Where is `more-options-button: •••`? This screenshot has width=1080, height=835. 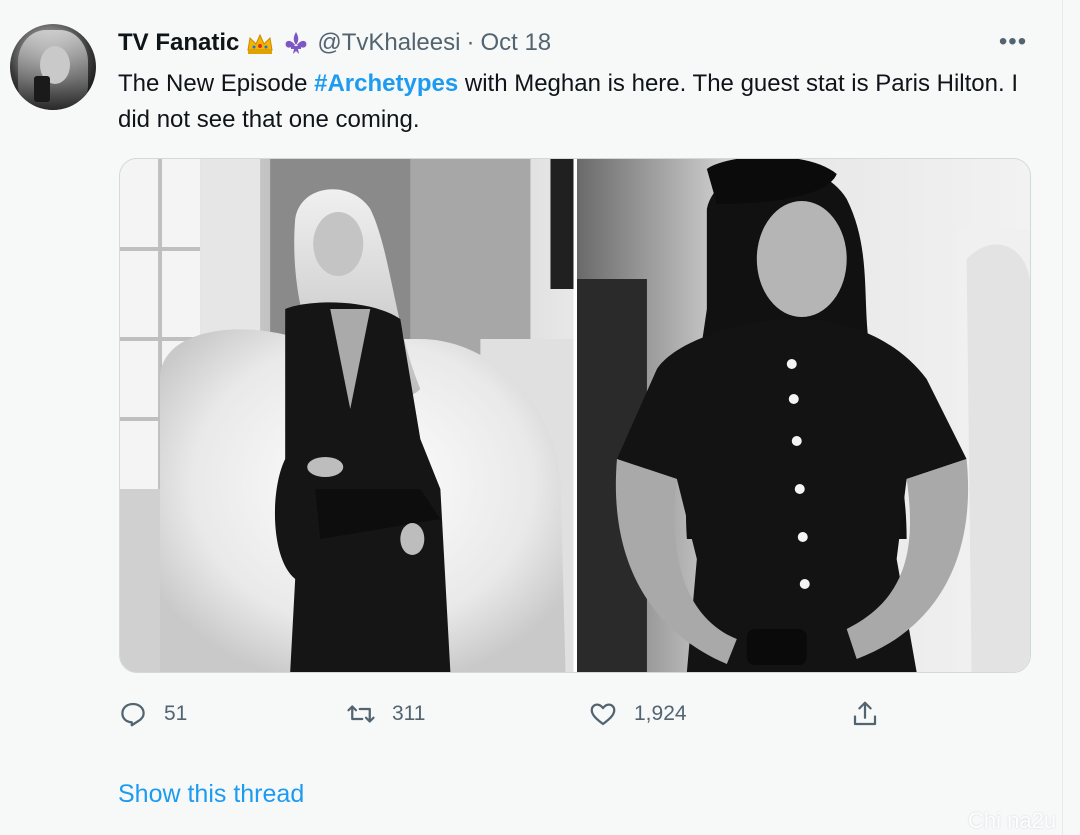
more-options-button: ••• is located at coordinates (1013, 42).